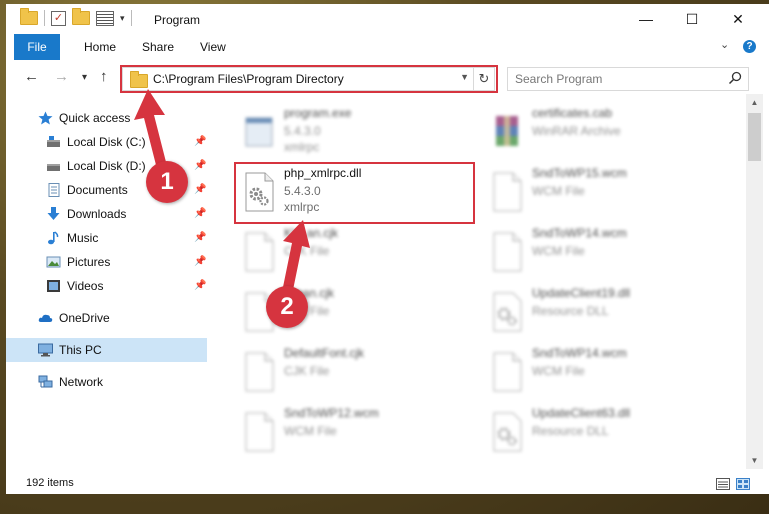 The image size is (769, 514). Describe the element at coordinates (287, 307) in the screenshot. I see `step-badge-2: 2` at that location.